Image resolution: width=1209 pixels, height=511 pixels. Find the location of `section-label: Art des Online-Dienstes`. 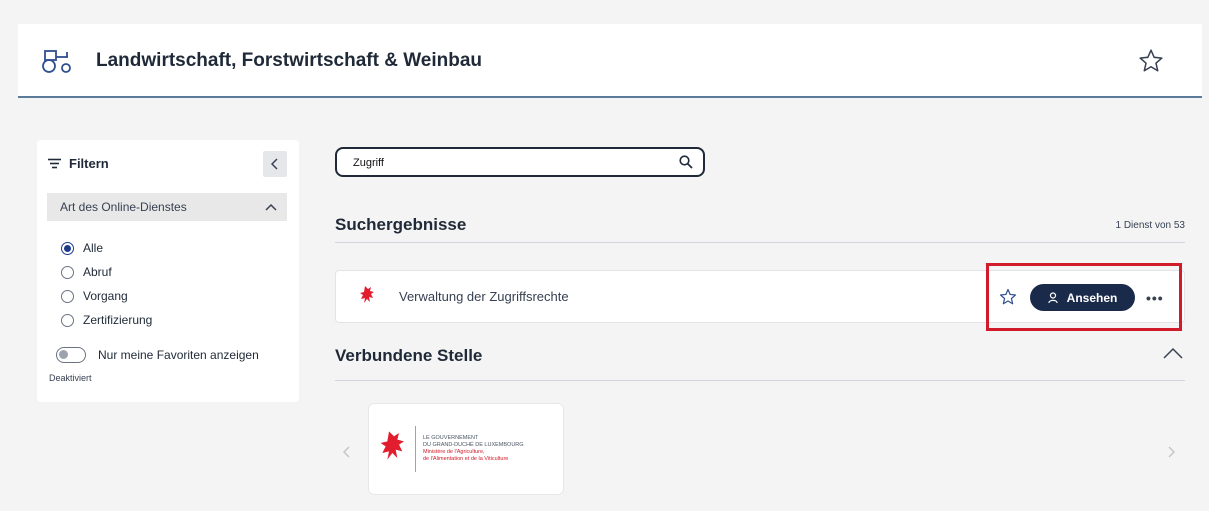

section-label: Art des Online-Dienstes is located at coordinates (123, 207).